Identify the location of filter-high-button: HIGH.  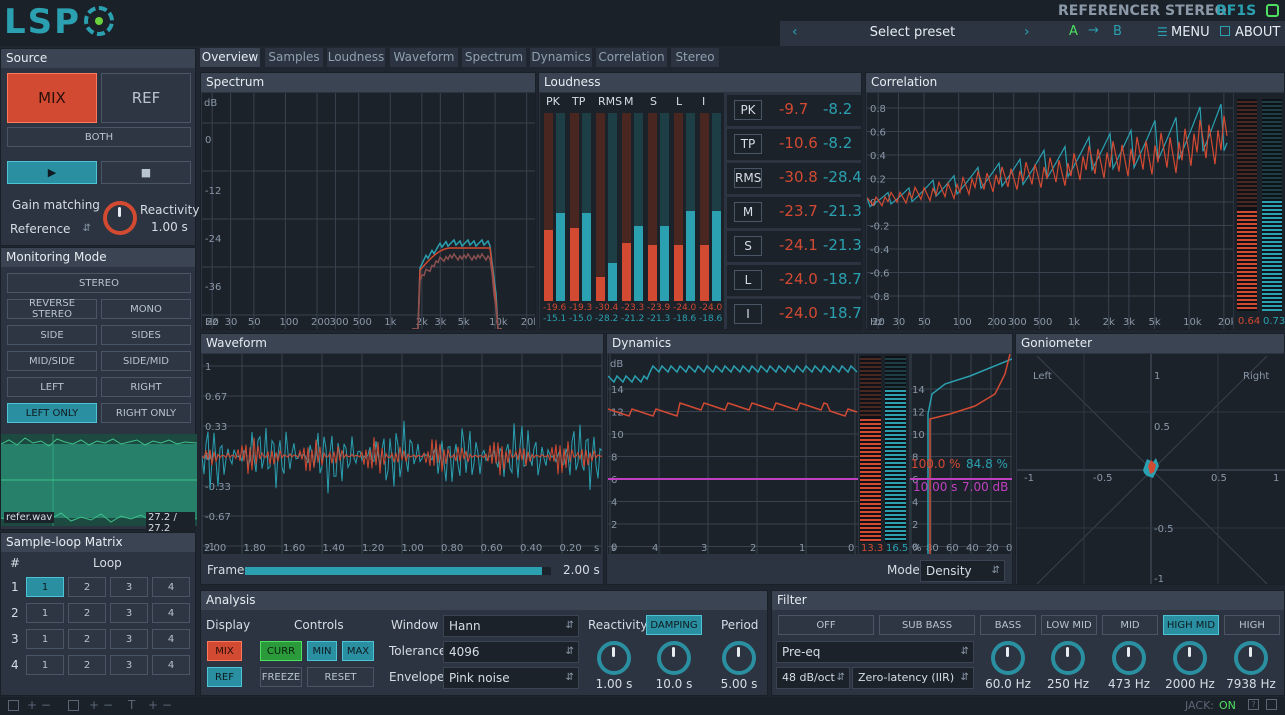
(1252, 625).